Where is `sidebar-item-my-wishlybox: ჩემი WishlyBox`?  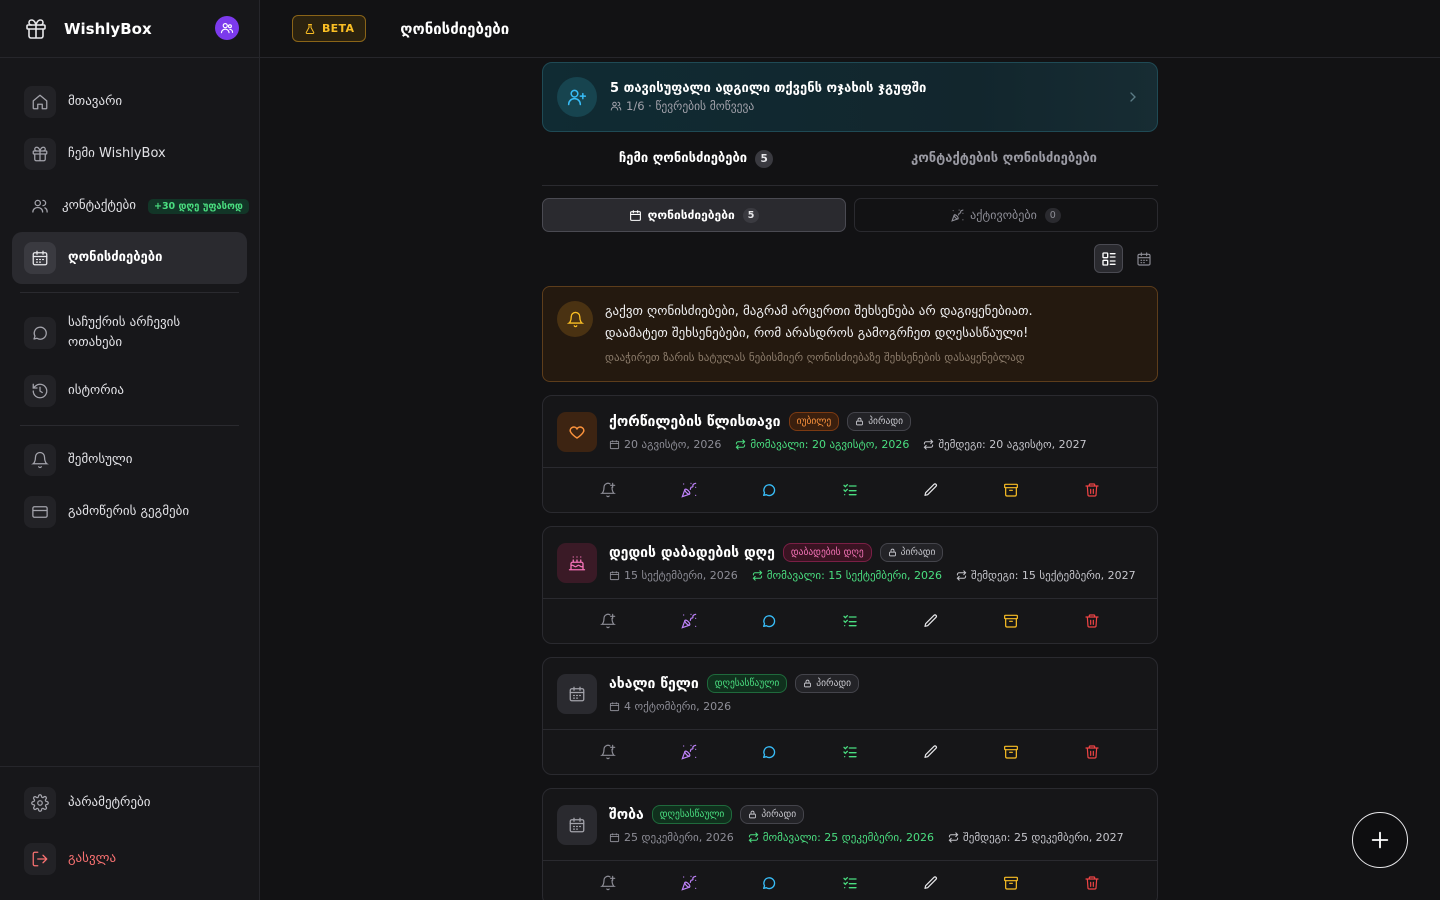
sidebar-item-my-wishlybox: ჩემი WishlyBox is located at coordinates (129, 154).